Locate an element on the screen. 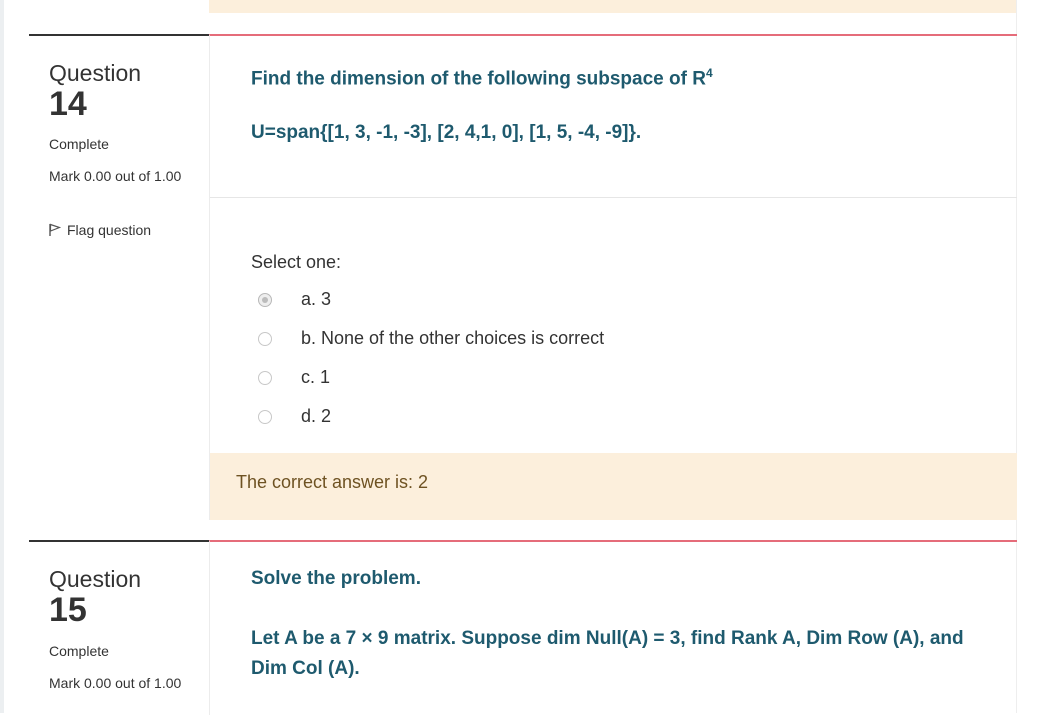  answer-option-label: c. 1 is located at coordinates (316, 377).